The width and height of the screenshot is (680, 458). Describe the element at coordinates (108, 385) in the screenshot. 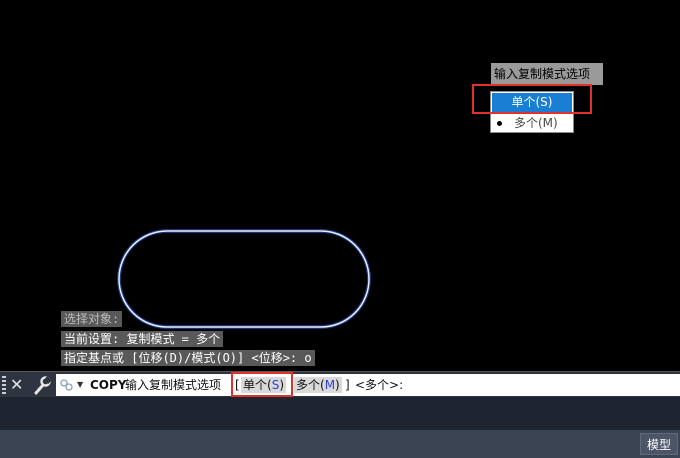

I see `command-name: COPY` at that location.